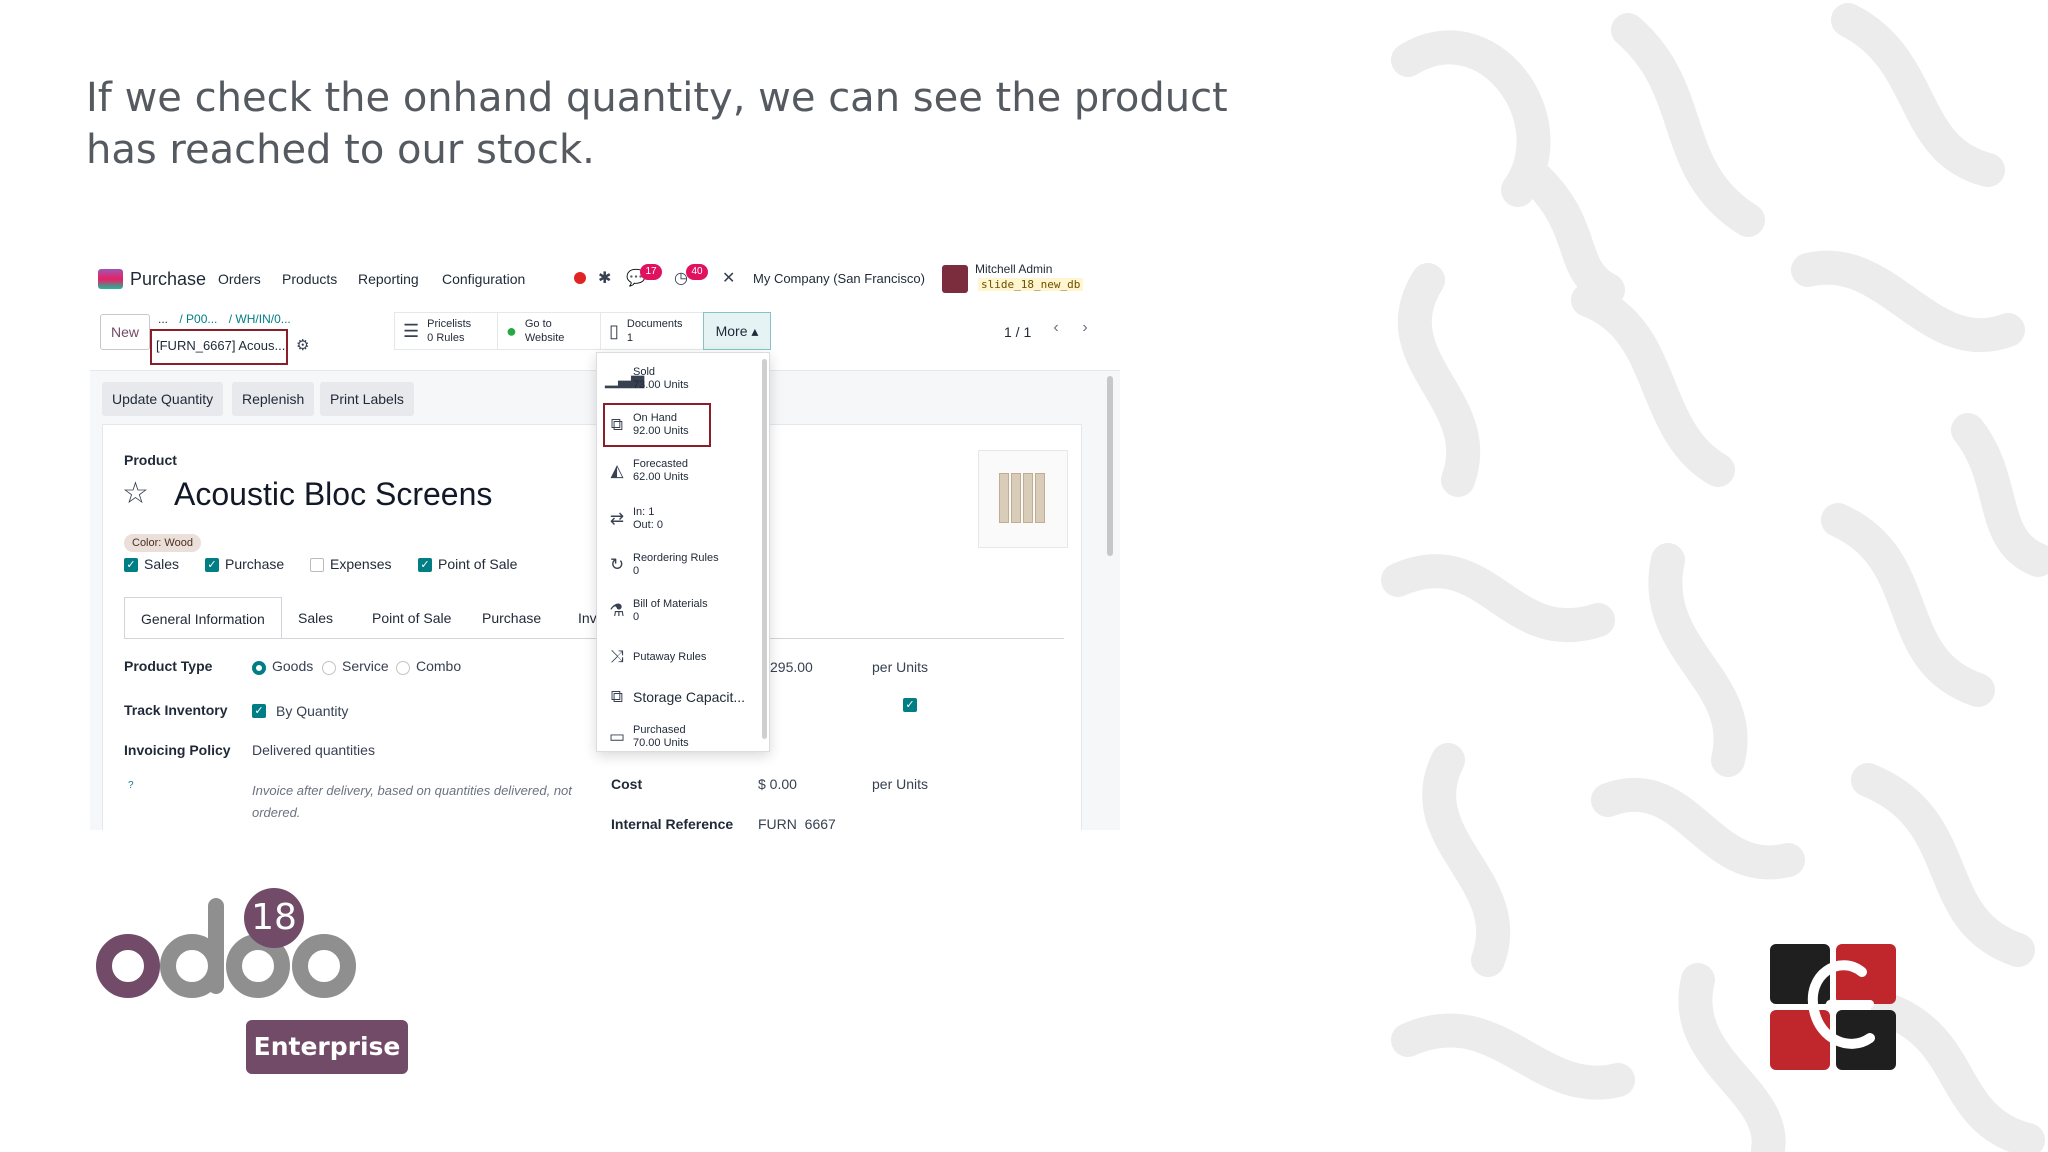  What do you see at coordinates (327, 1047) in the screenshot?
I see `enterprise-badge: Enterprise` at bounding box center [327, 1047].